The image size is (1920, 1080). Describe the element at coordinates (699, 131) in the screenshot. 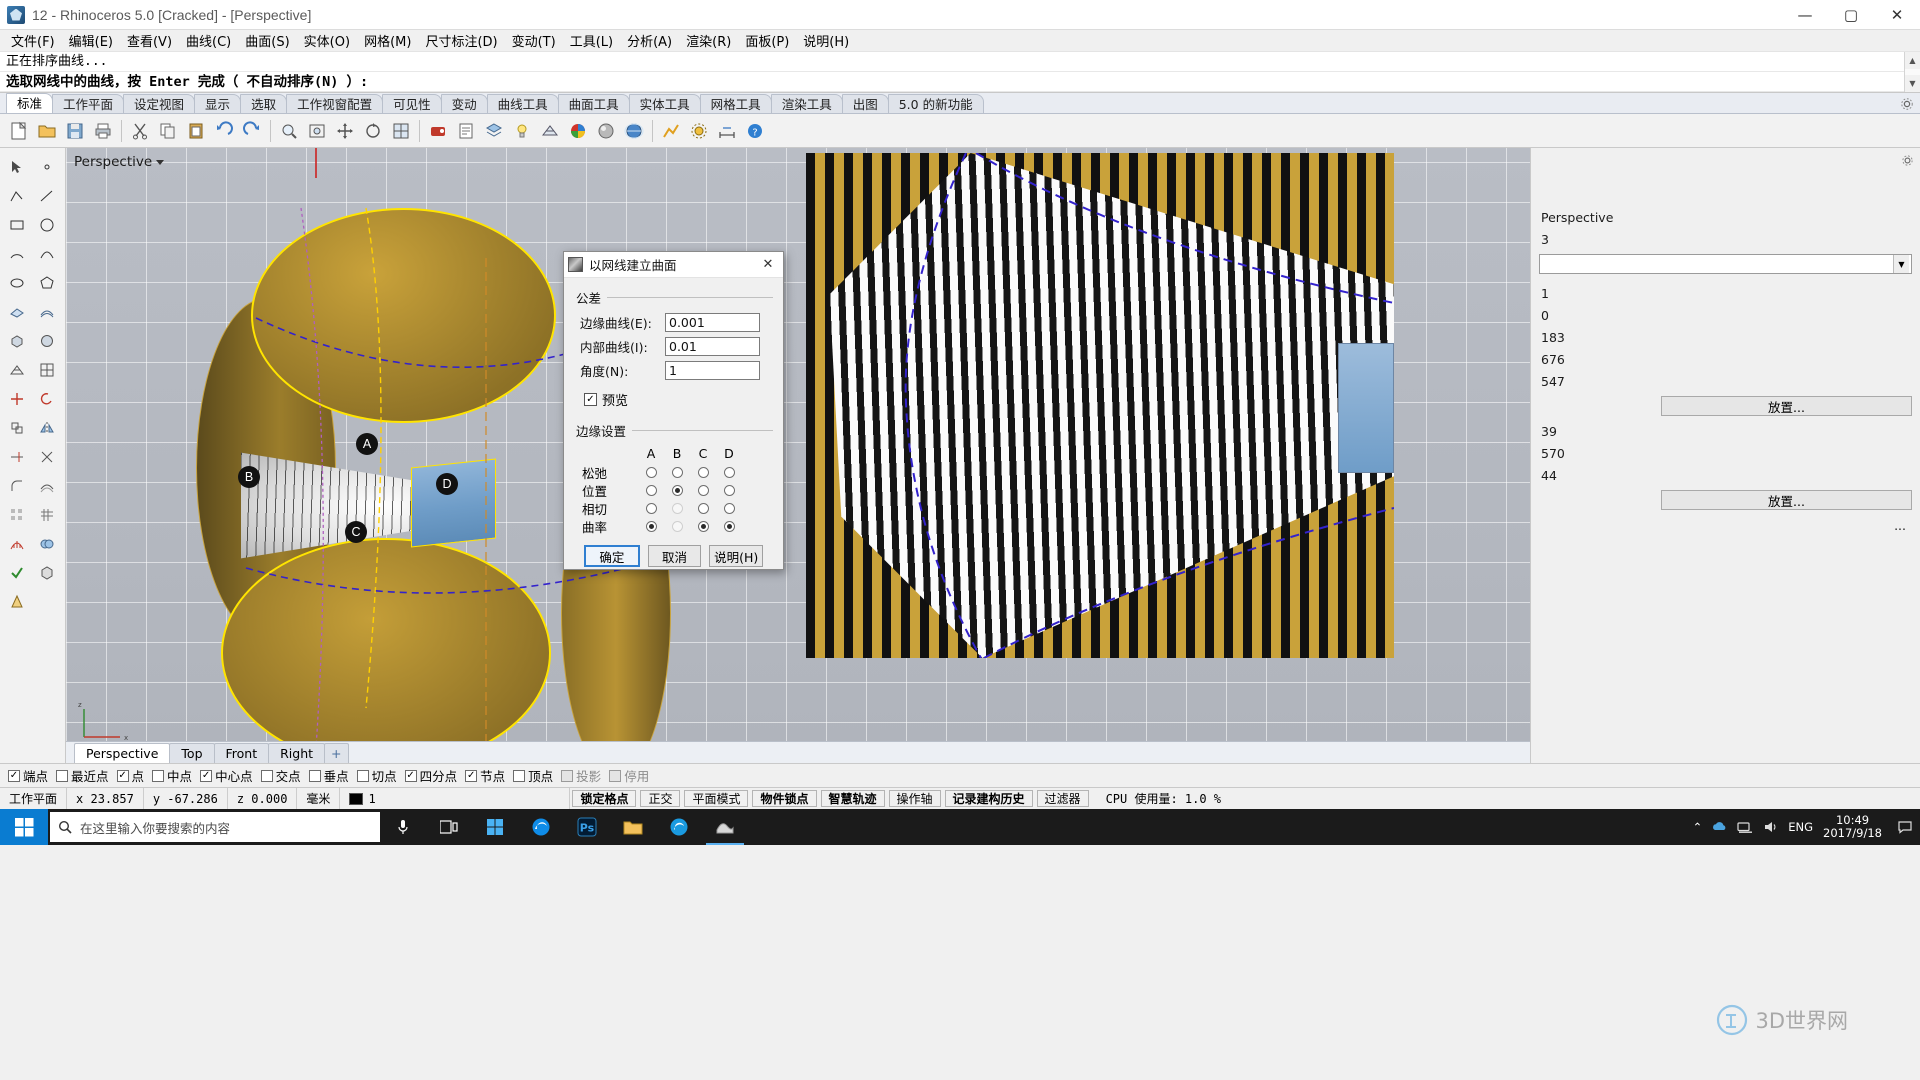

I see `settings-icon` at that location.